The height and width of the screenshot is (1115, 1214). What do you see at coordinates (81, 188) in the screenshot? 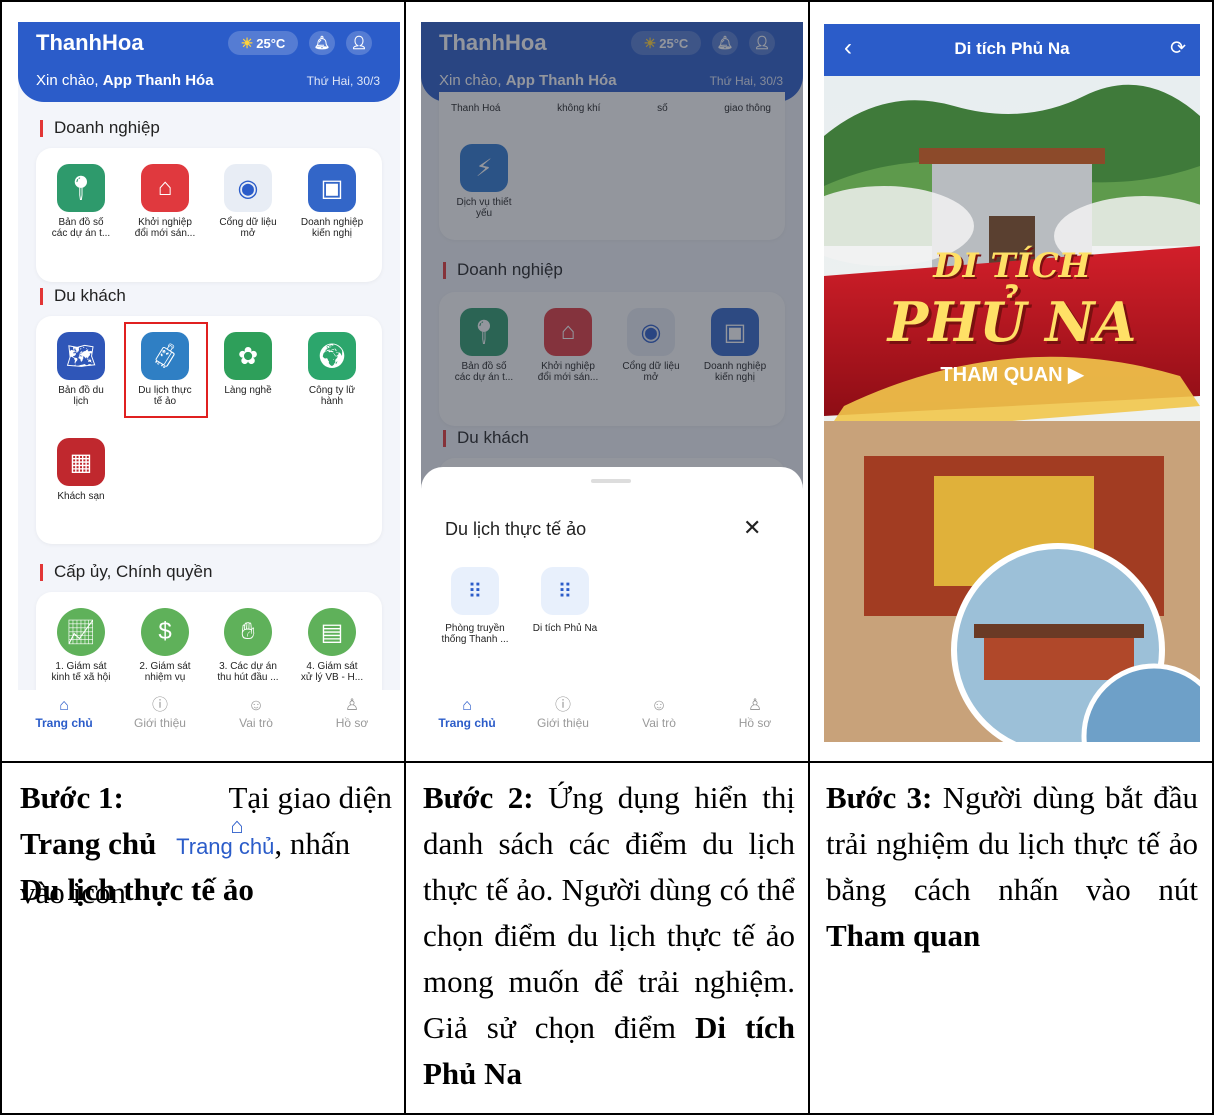
I see `map-pin-icon: 📍︎` at bounding box center [81, 188].